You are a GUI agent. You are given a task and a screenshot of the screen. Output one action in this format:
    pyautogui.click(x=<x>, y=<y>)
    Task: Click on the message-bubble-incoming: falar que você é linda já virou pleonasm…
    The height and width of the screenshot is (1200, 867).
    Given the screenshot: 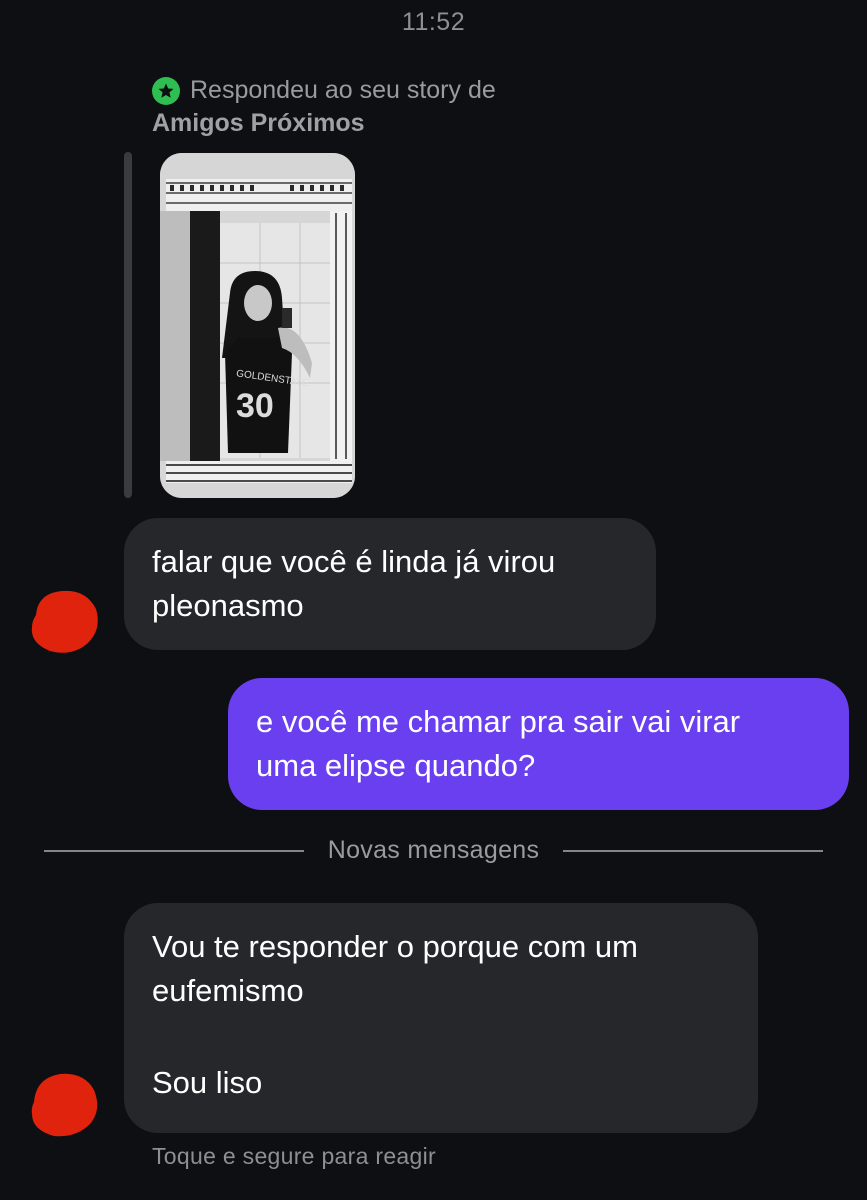 What is the action you would take?
    pyautogui.click(x=390, y=584)
    